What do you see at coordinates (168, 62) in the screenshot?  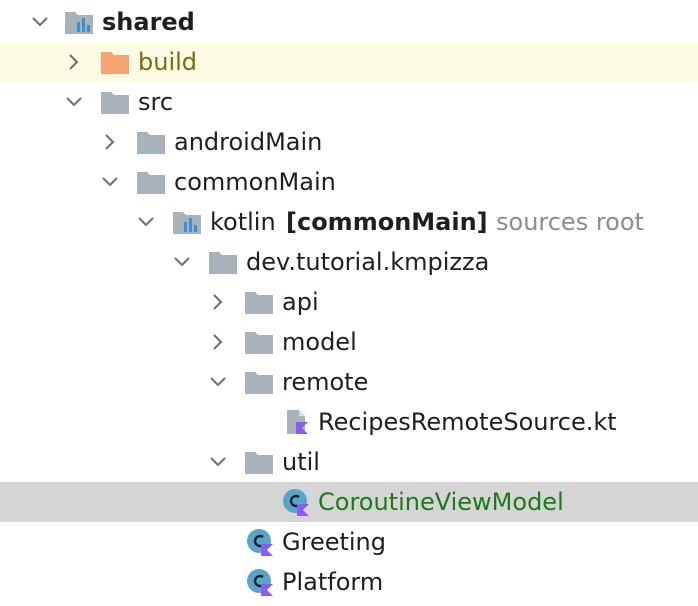 I see `tree-label-build: build` at bounding box center [168, 62].